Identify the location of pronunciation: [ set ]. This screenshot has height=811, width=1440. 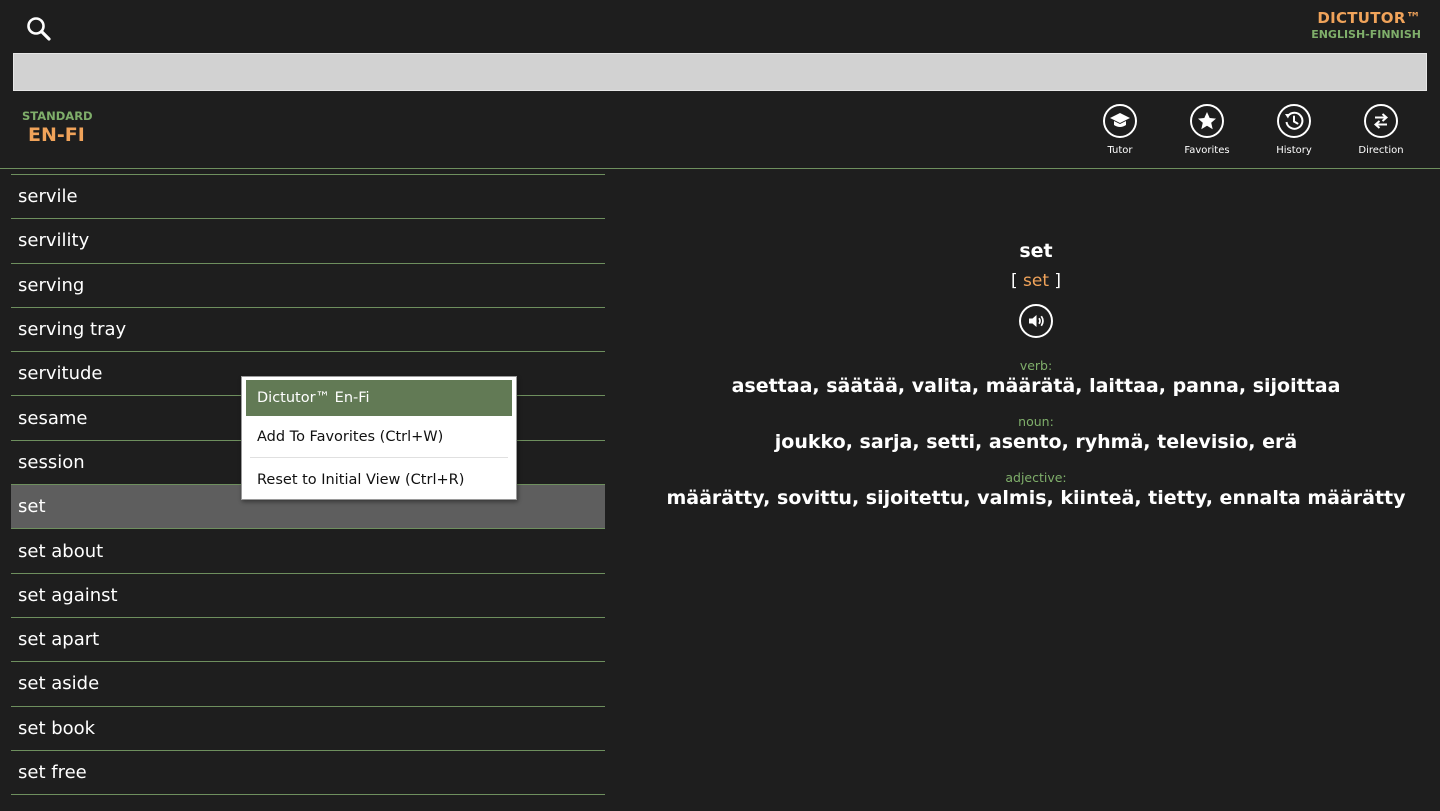
(1030, 281).